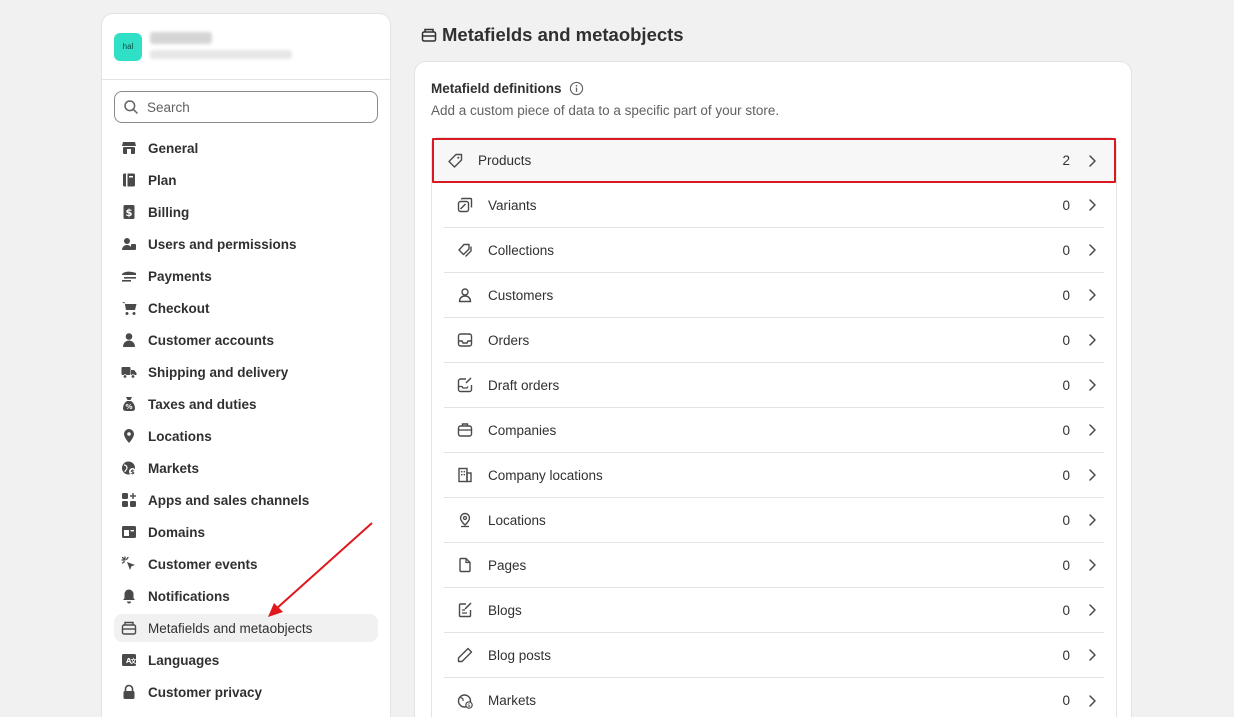 Image resolution: width=1234 pixels, height=717 pixels. I want to click on nav-item-customer-accounts: Customer accounts, so click(246, 340).